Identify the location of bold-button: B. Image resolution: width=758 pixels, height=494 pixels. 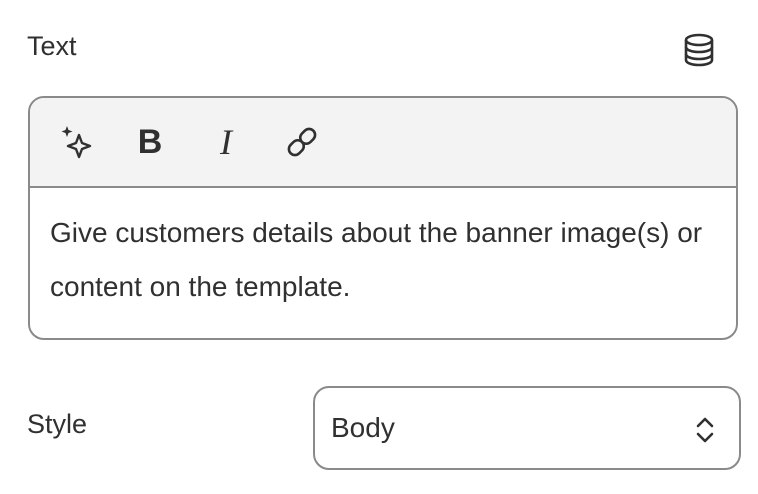
(150, 142).